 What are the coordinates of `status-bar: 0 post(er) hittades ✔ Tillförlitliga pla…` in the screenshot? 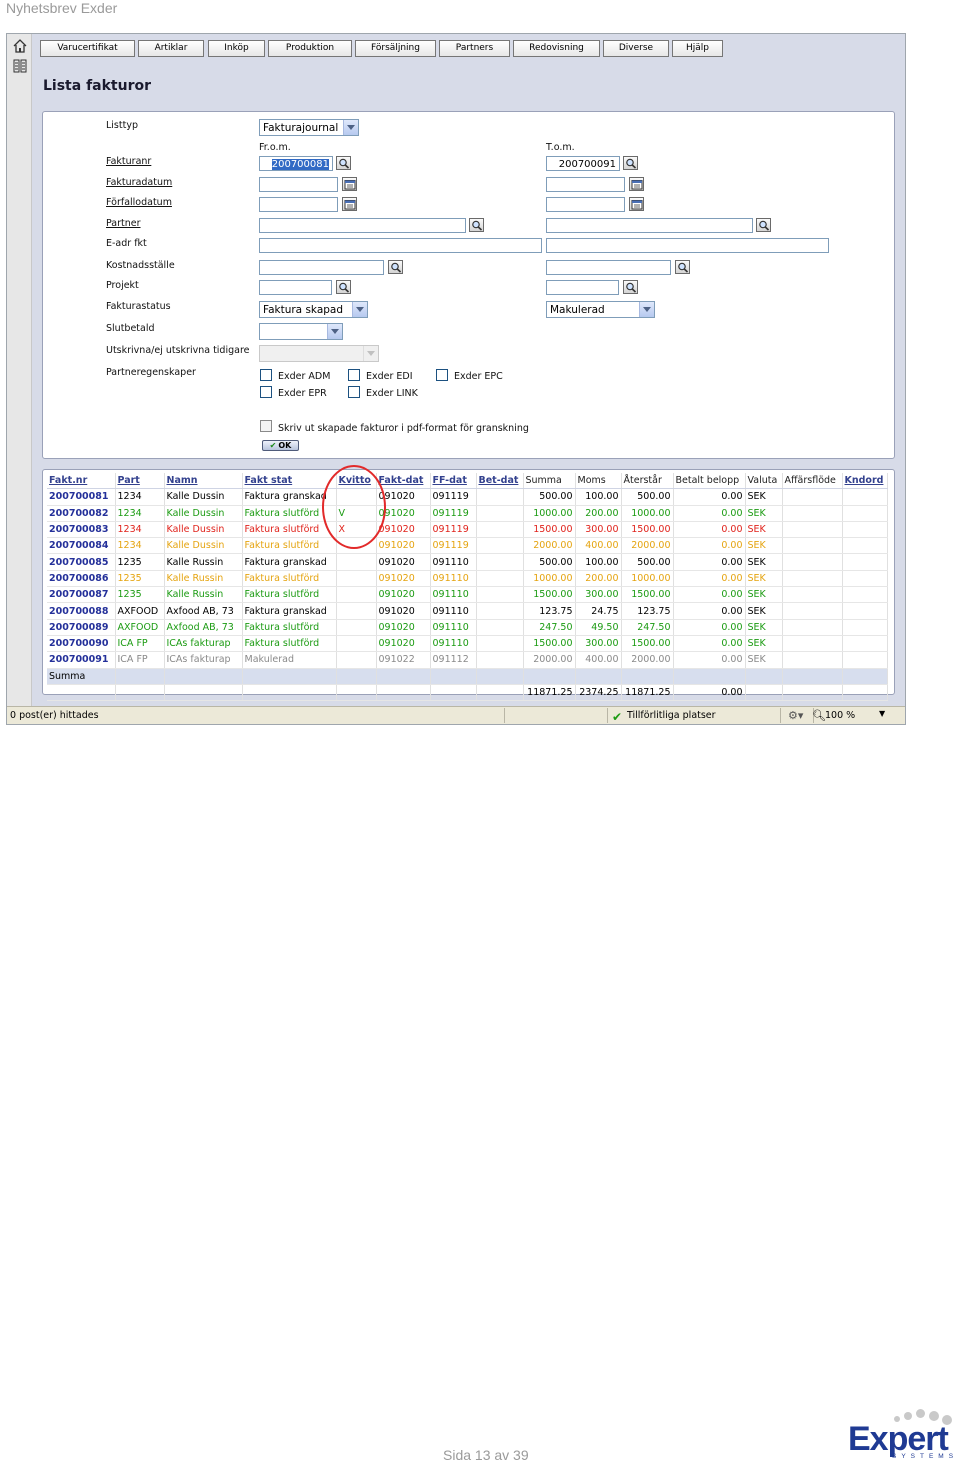 It's located at (456, 715).